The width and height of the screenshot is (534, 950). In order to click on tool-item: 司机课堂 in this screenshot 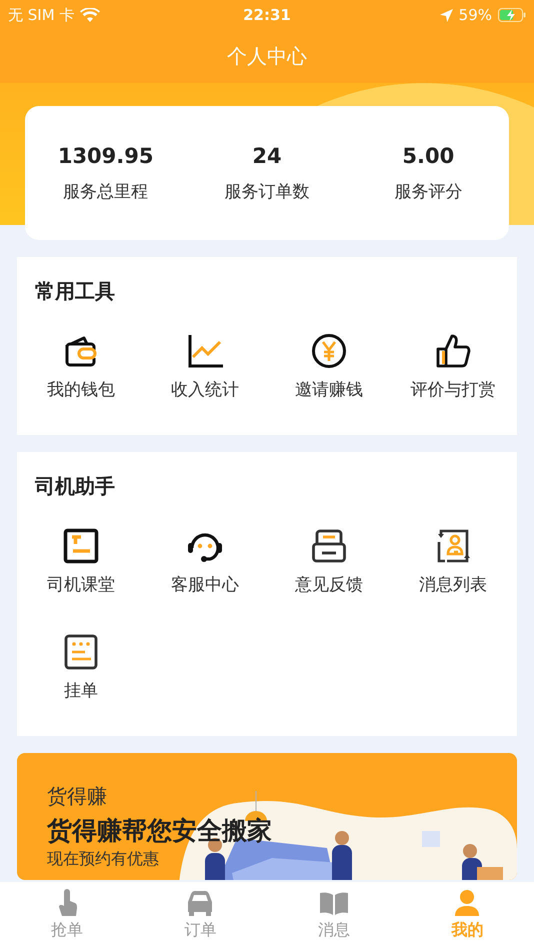, I will do `click(81, 562)`.